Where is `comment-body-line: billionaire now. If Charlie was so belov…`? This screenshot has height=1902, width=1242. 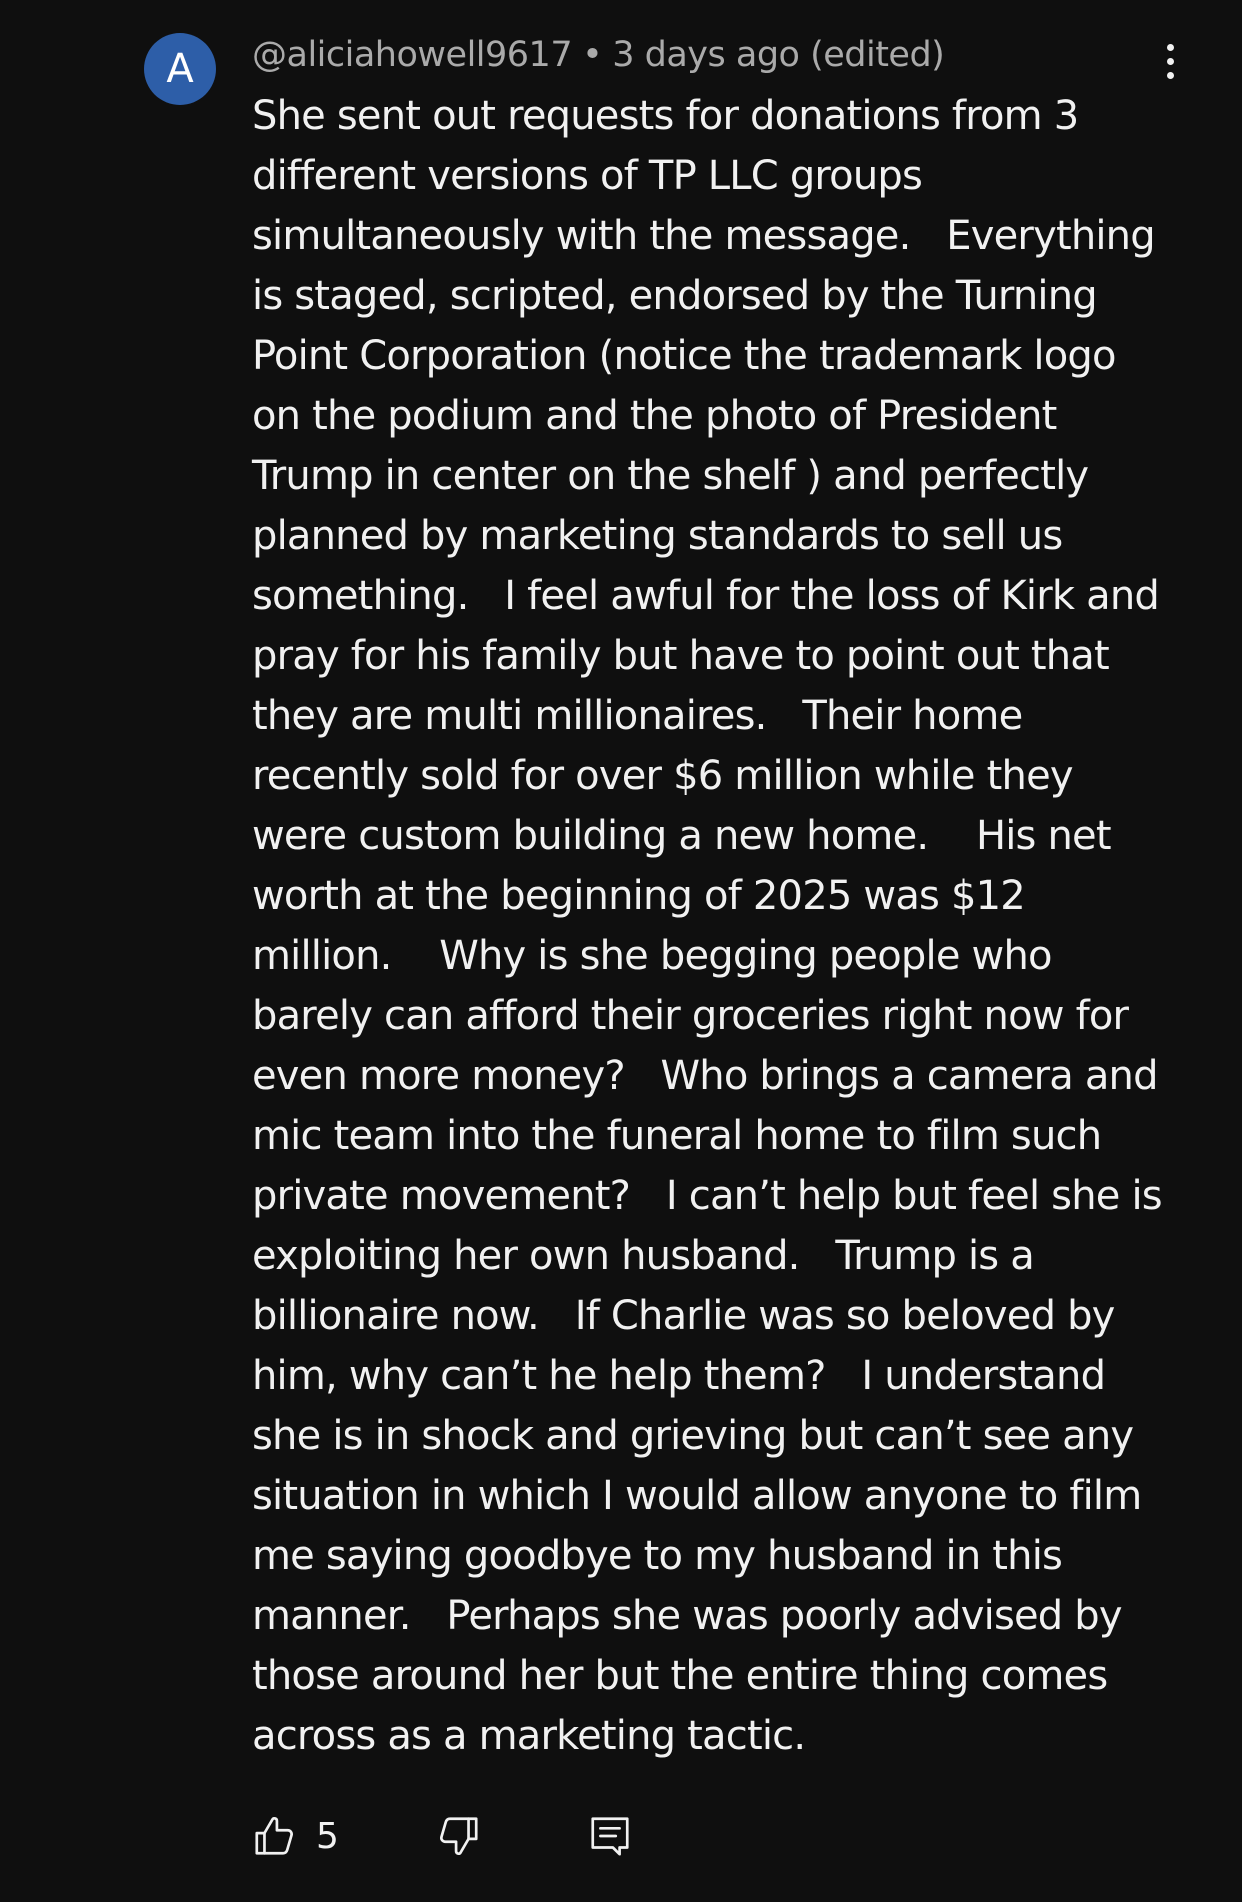 comment-body-line: billionaire now. If Charlie was so belov… is located at coordinates (683, 1316).